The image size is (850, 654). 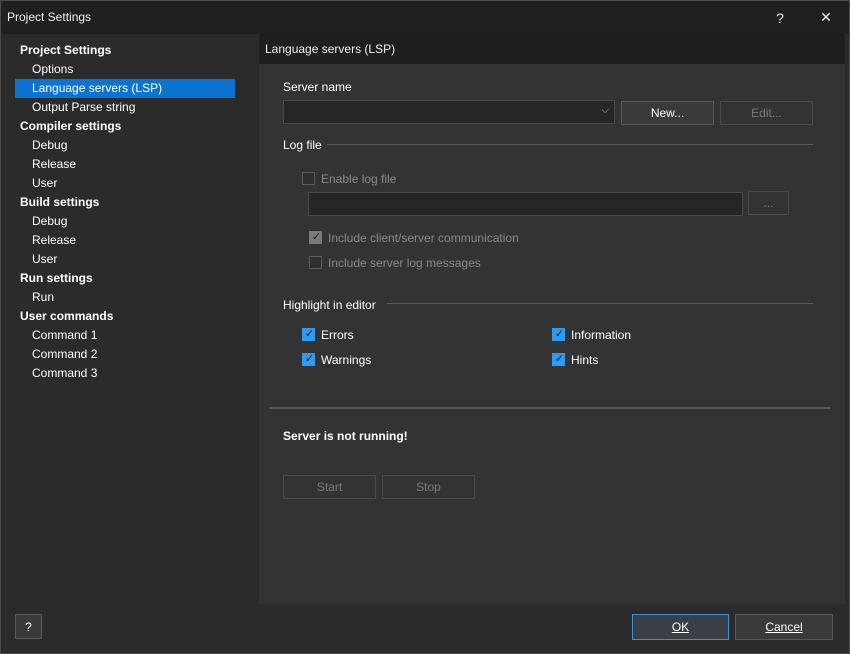 I want to click on log-file-path-input, so click(x=525, y=204).